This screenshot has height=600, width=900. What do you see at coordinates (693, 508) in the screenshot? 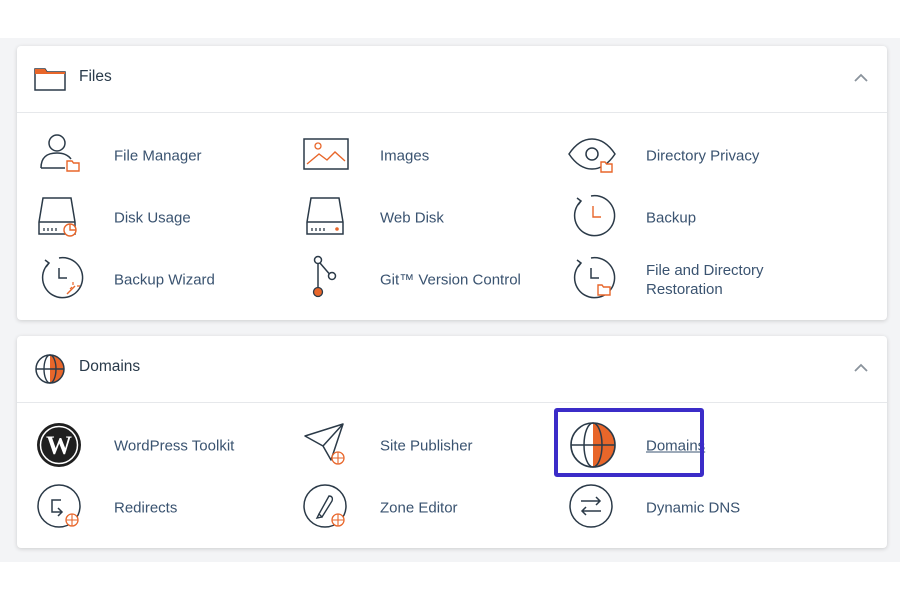
I see `dynamic-dns-label: Dynamic DNS` at bounding box center [693, 508].